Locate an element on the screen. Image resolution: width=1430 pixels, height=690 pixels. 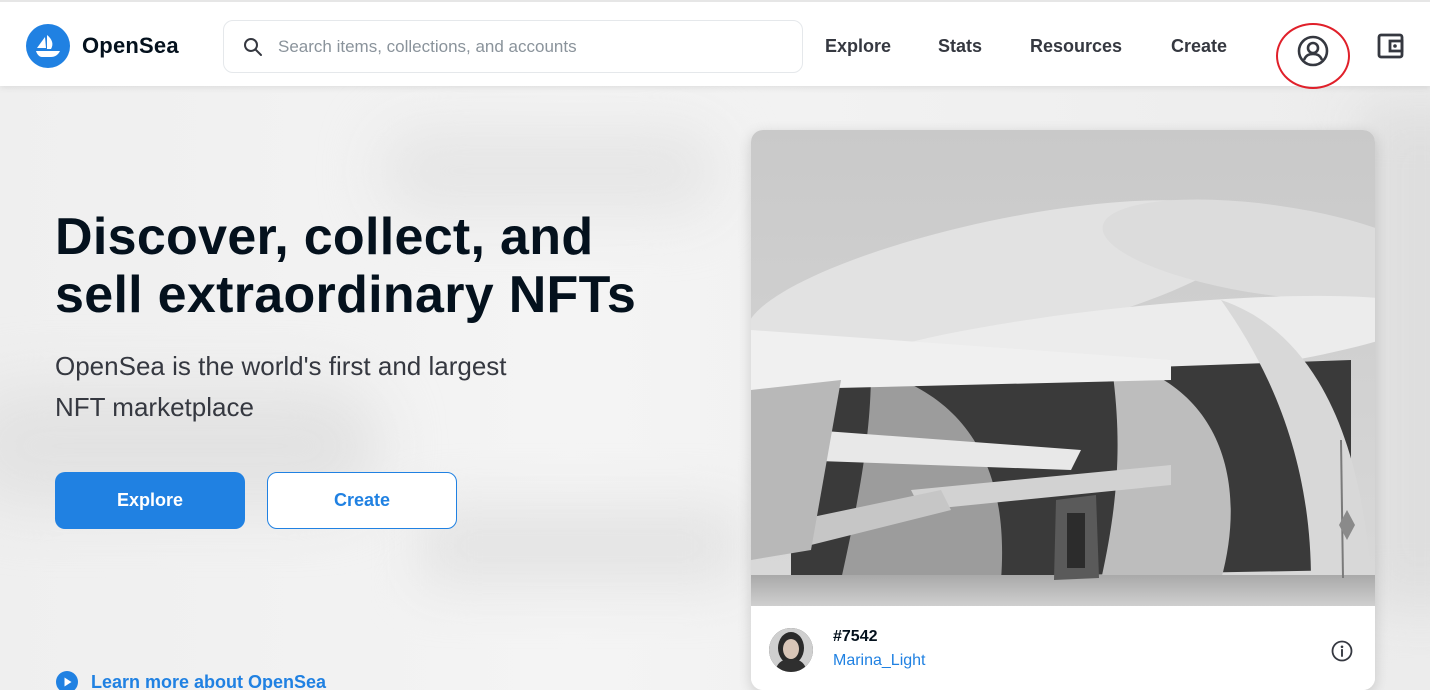
card-footer: #7542 Marina_Light is located at coordinates (1063, 648).